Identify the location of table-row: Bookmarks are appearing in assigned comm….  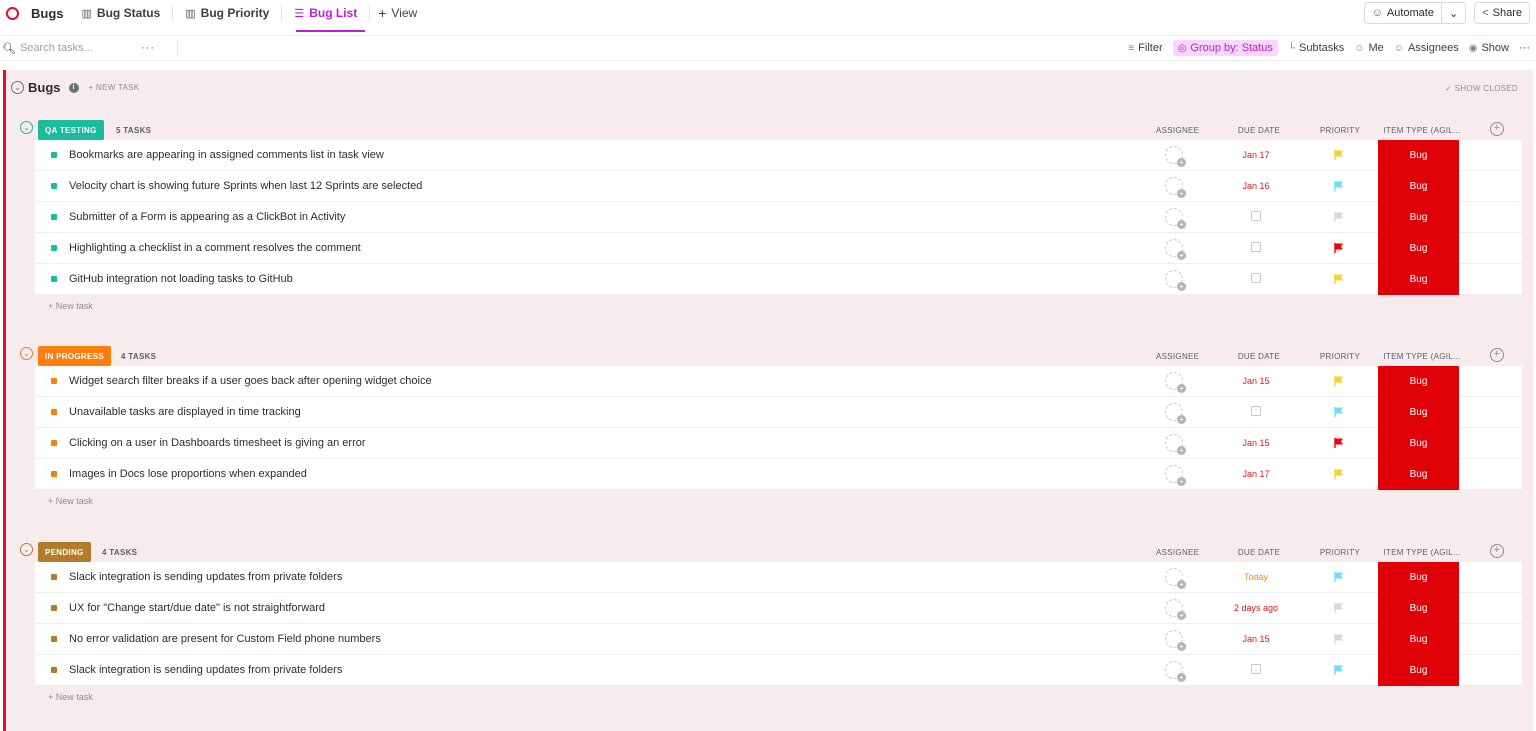
(778, 155).